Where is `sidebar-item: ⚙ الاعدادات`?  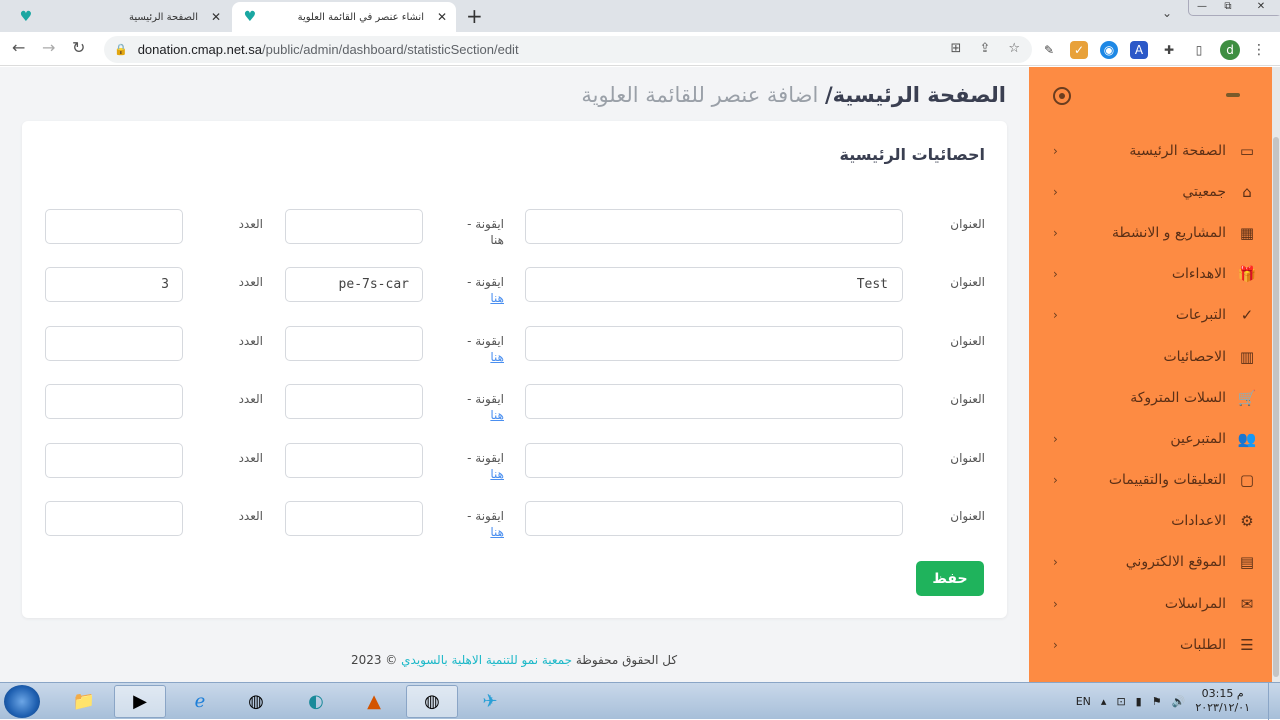 sidebar-item: ⚙ الاعدادات is located at coordinates (1150, 521).